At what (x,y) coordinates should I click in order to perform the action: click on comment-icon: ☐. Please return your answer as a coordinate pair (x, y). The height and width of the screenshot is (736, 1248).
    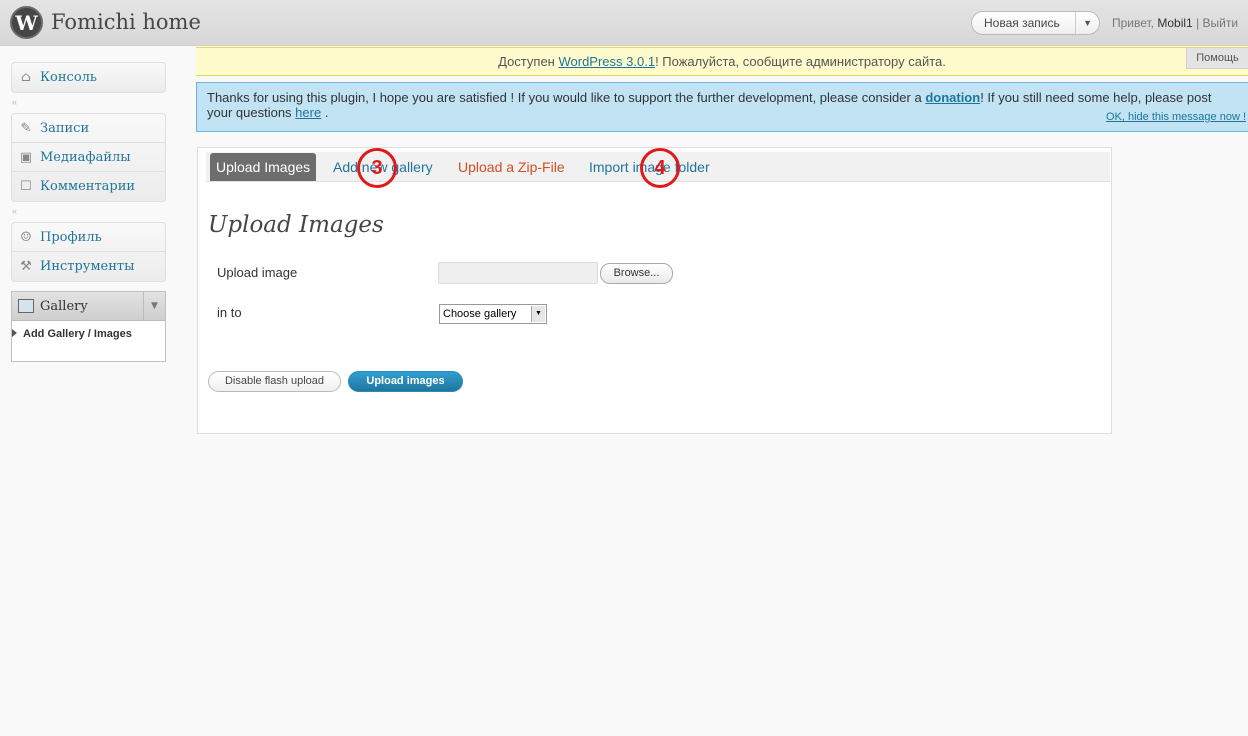
    Looking at the image, I should click on (26, 186).